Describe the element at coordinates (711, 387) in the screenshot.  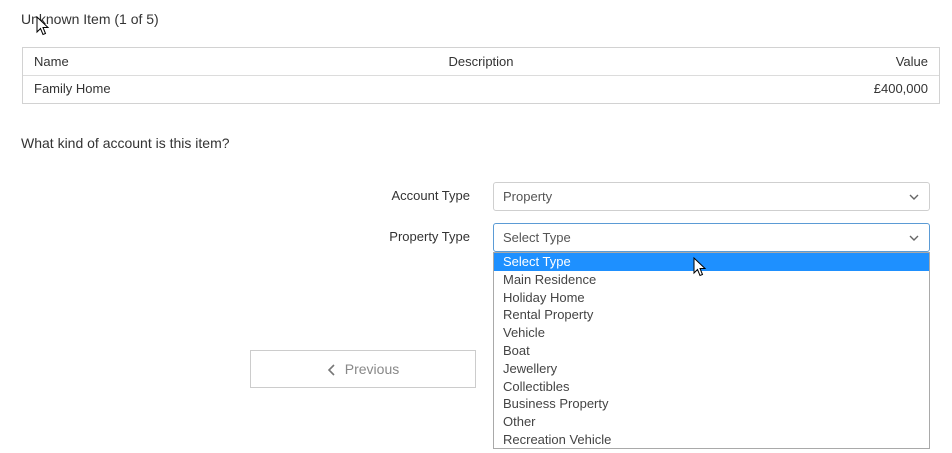
I see `dropdown-option: Collectibles` at that location.